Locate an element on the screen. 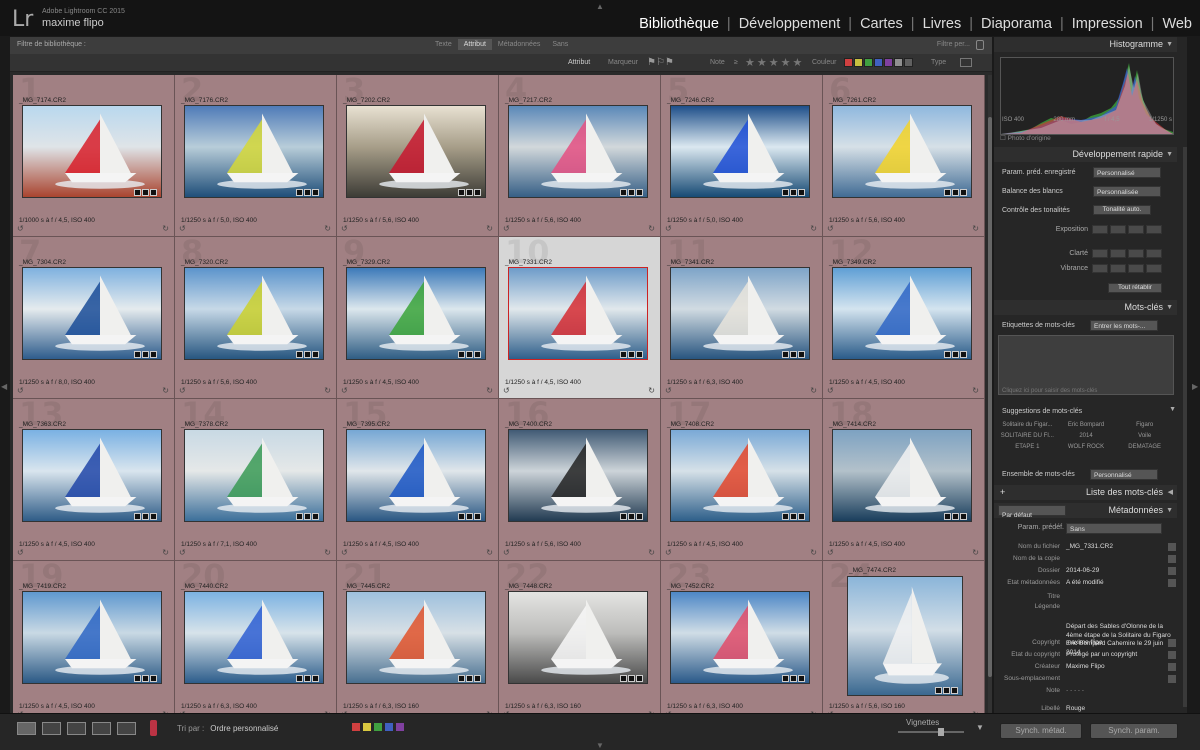 Image resolution: width=1200 pixels, height=750 pixels. metadata-value: 2014-06-29 is located at coordinates (1082, 570).